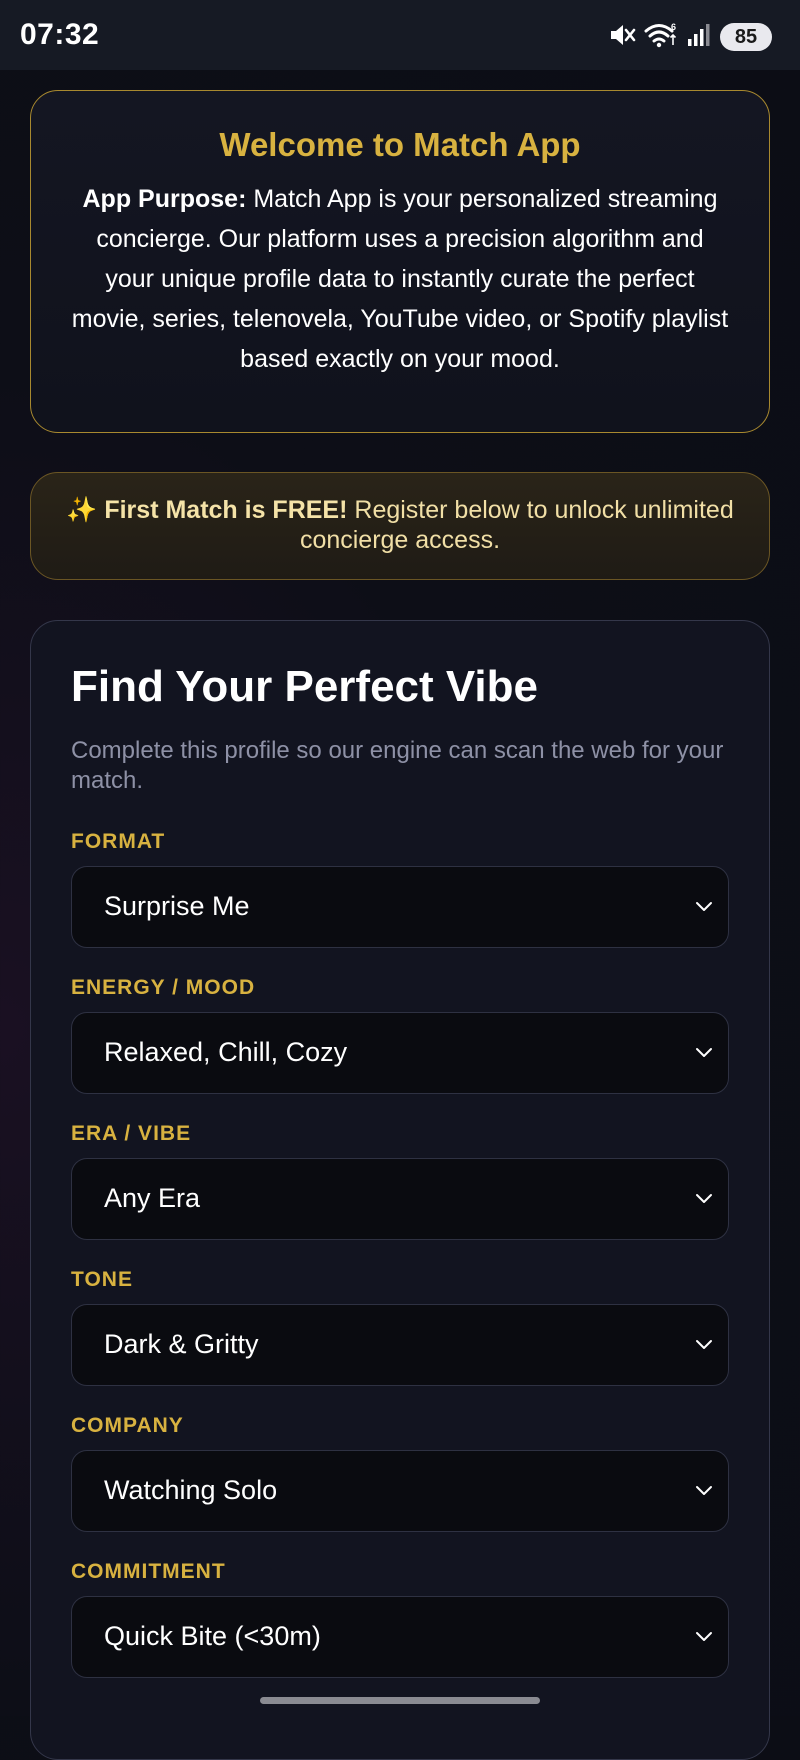 The image size is (800, 1760). What do you see at coordinates (673, 27) in the screenshot?
I see `svg-text: 6` at bounding box center [673, 27].